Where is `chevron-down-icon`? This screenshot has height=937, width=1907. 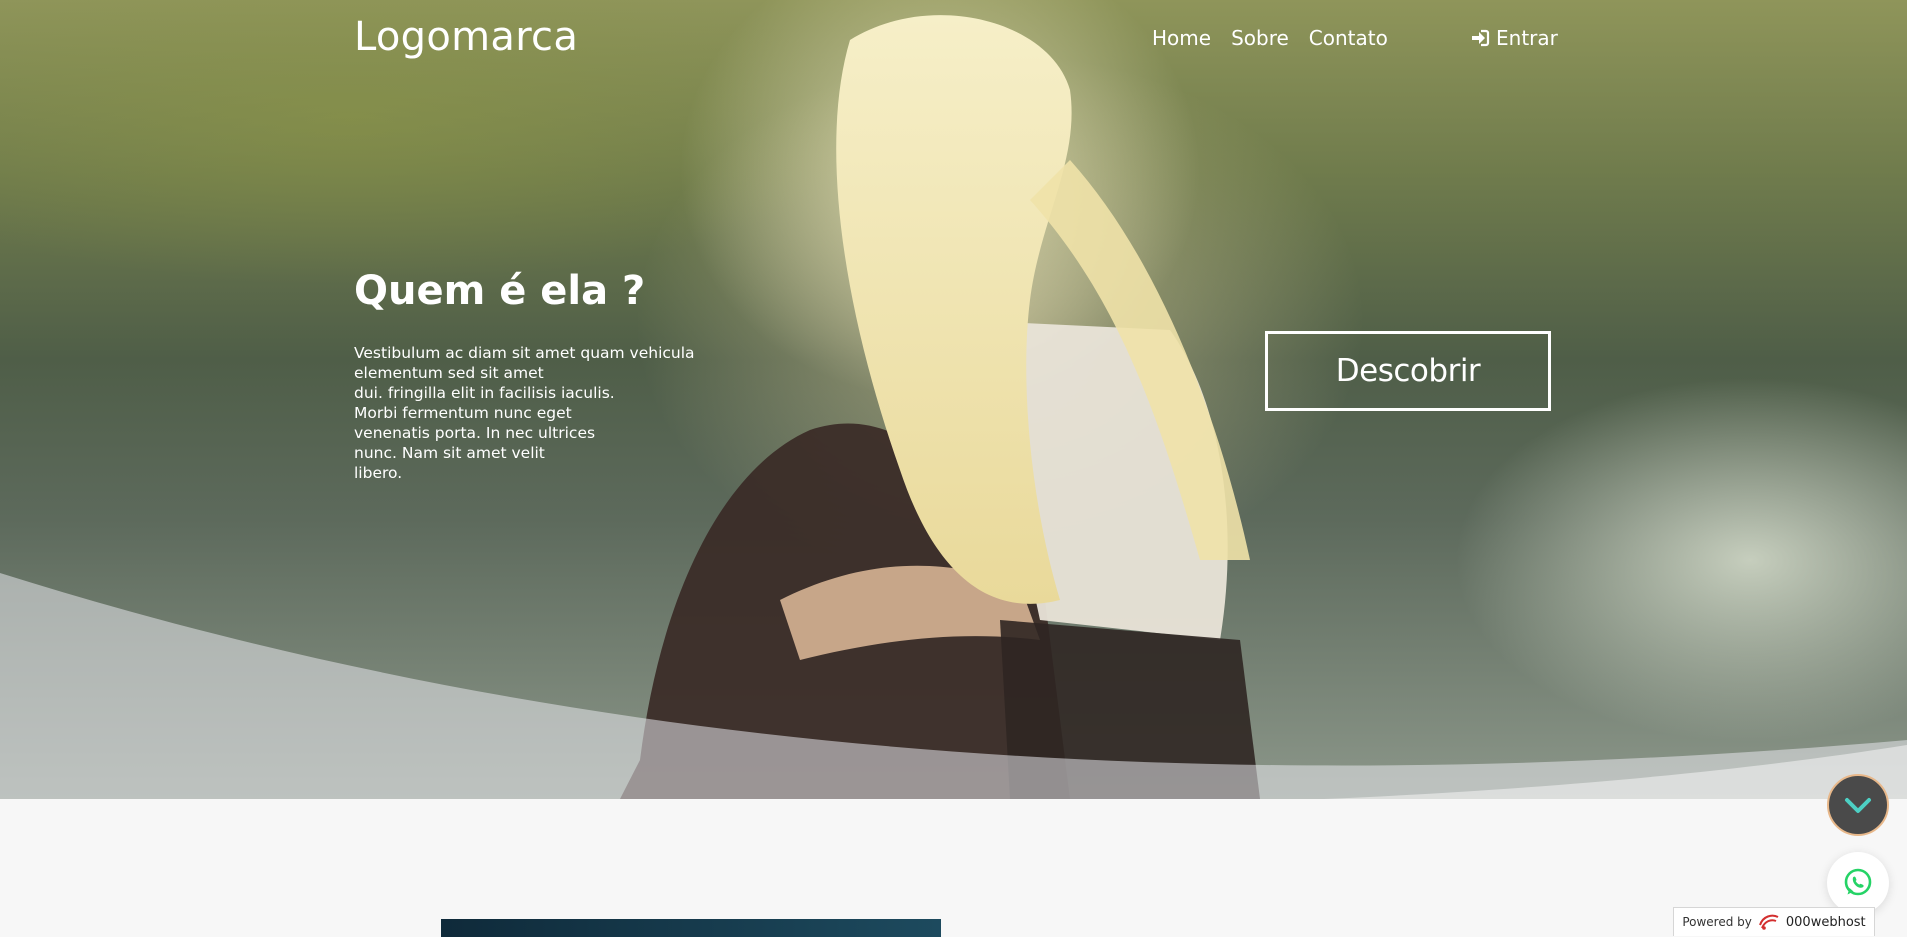
chevron-down-icon is located at coordinates (1858, 805).